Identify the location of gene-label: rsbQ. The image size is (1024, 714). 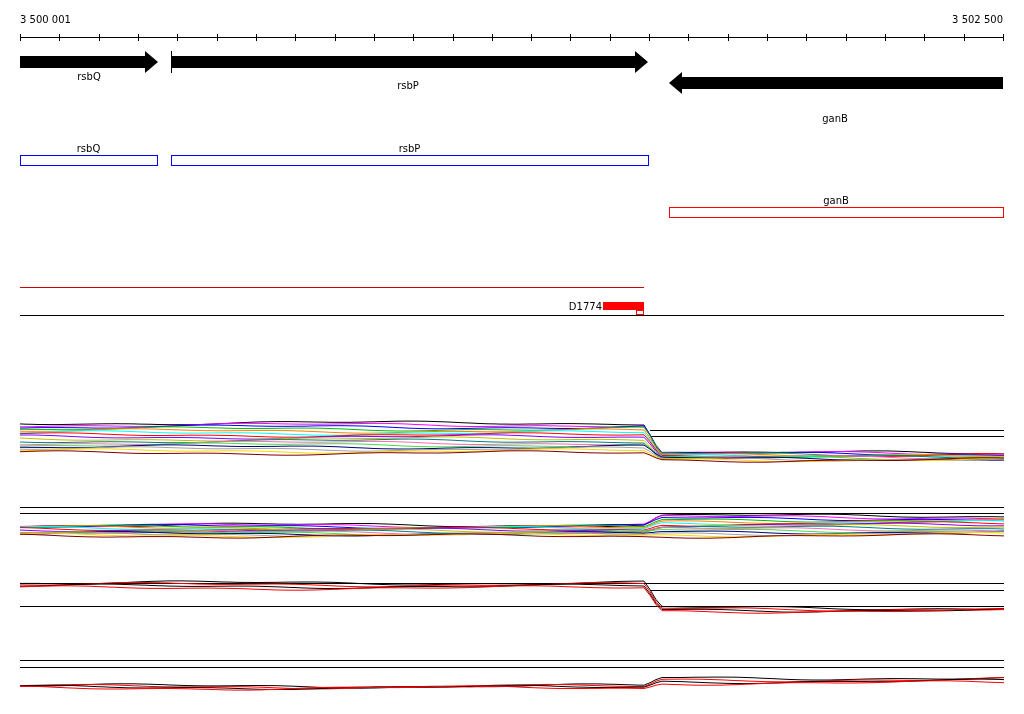
(89, 76).